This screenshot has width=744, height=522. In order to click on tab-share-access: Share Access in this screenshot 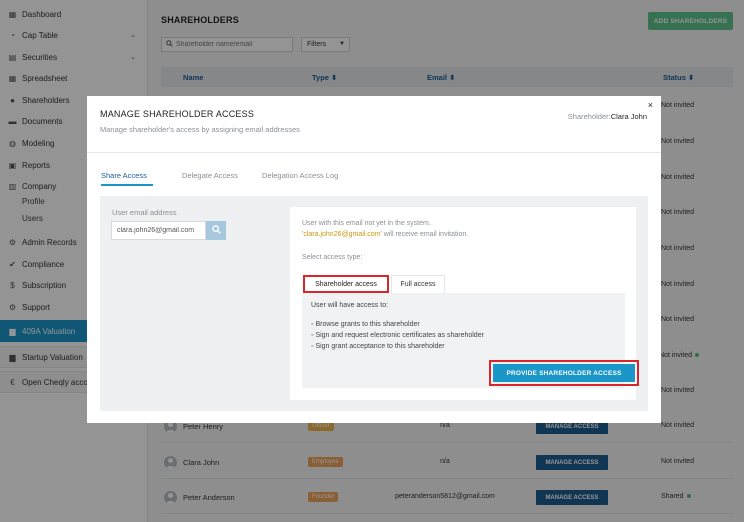, I will do `click(124, 175)`.